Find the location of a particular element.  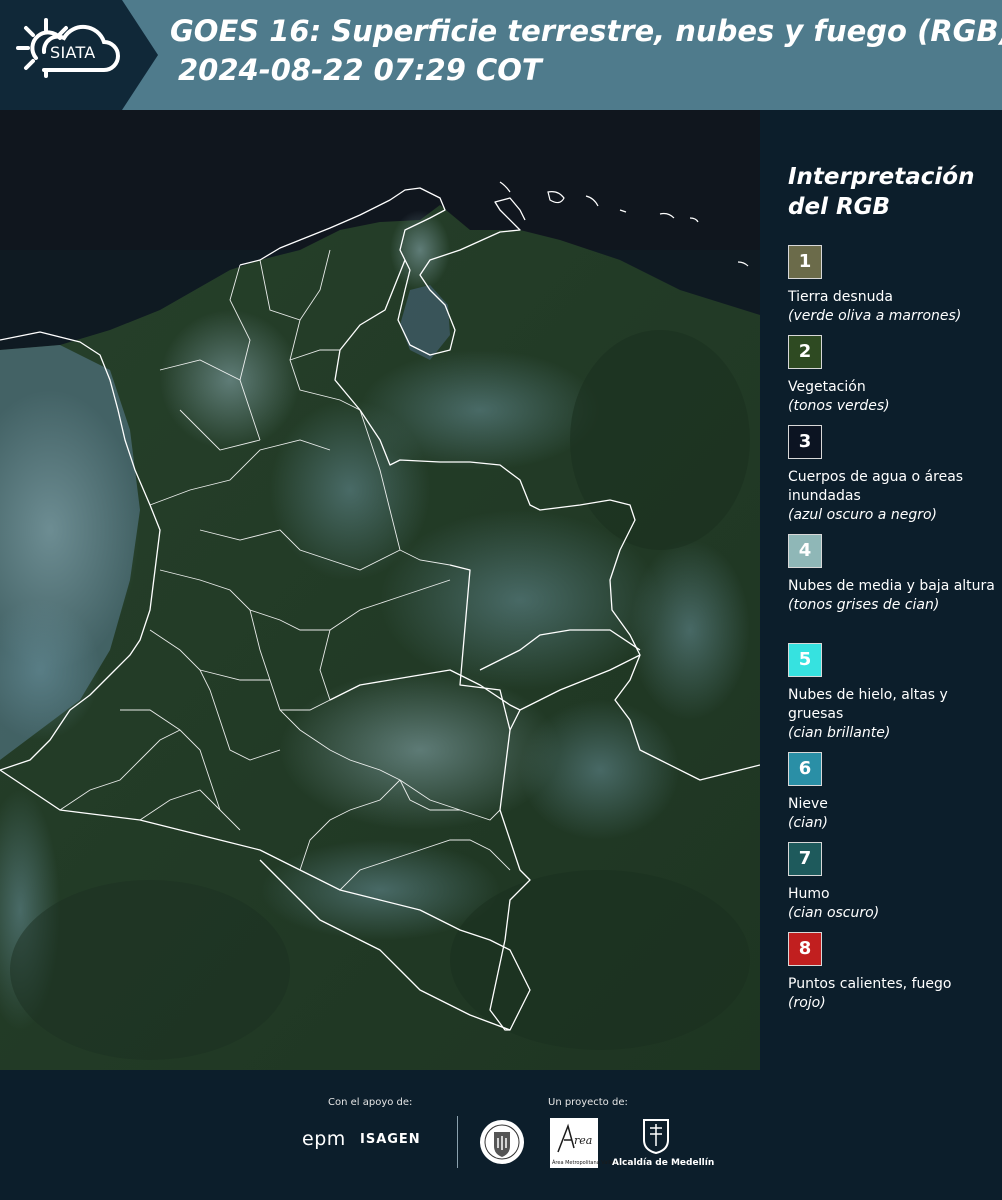

legend-label-2: Vegetación is located at coordinates (827, 387).